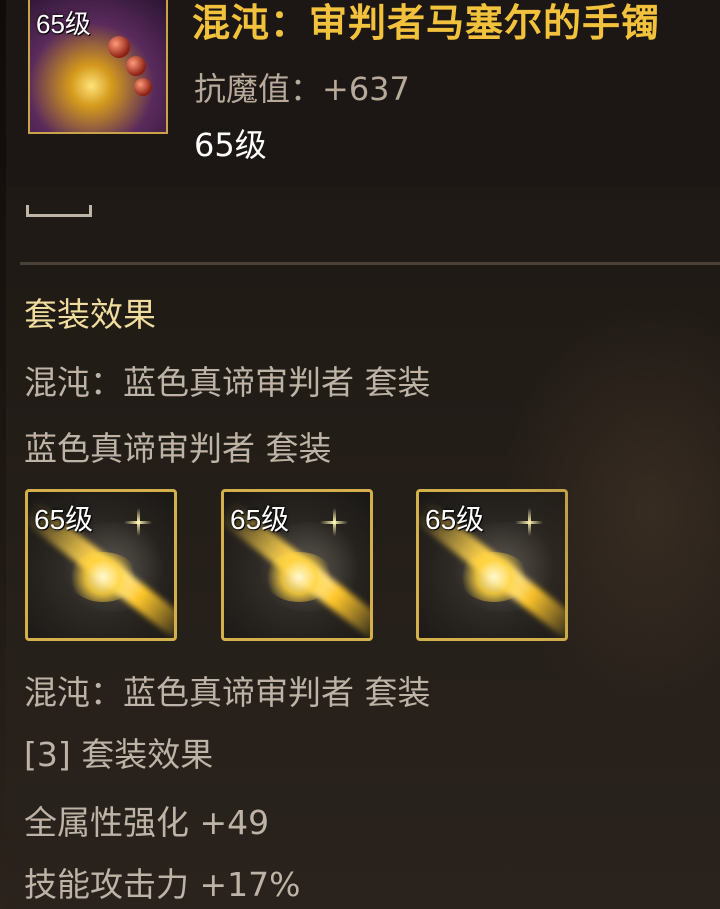 The height and width of the screenshot is (909, 720). I want to click on set-piece-slot-2: 65级, so click(297, 565).